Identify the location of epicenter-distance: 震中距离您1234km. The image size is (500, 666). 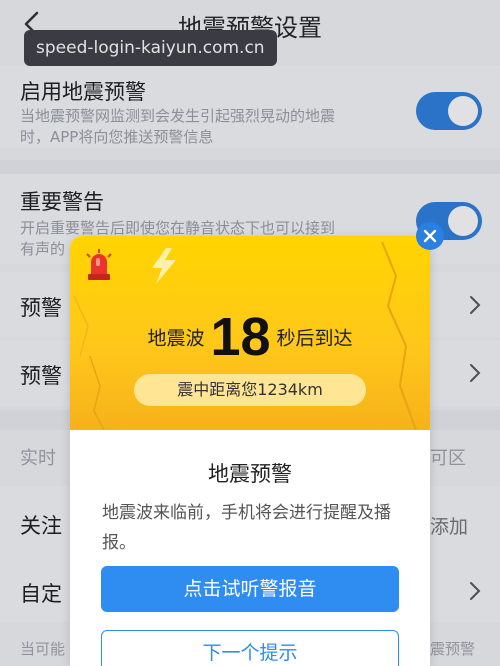
(250, 390).